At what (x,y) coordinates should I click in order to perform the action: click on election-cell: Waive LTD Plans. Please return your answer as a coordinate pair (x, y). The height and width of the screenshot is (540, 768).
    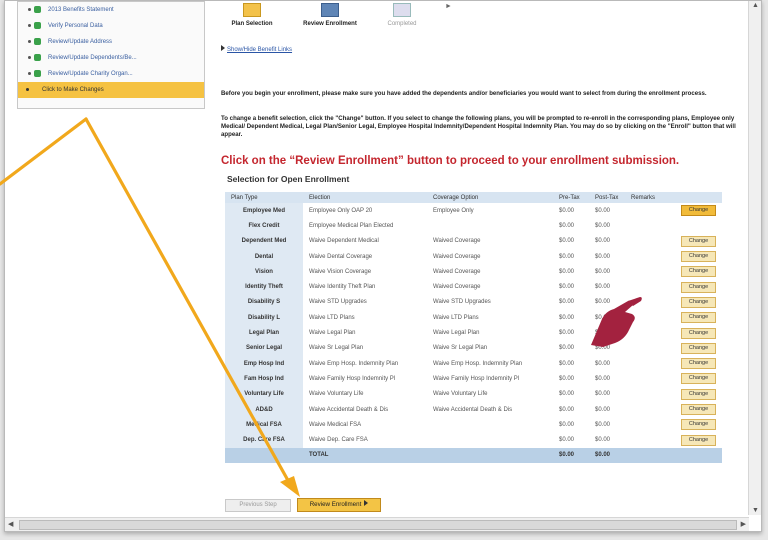
    Looking at the image, I should click on (332, 317).